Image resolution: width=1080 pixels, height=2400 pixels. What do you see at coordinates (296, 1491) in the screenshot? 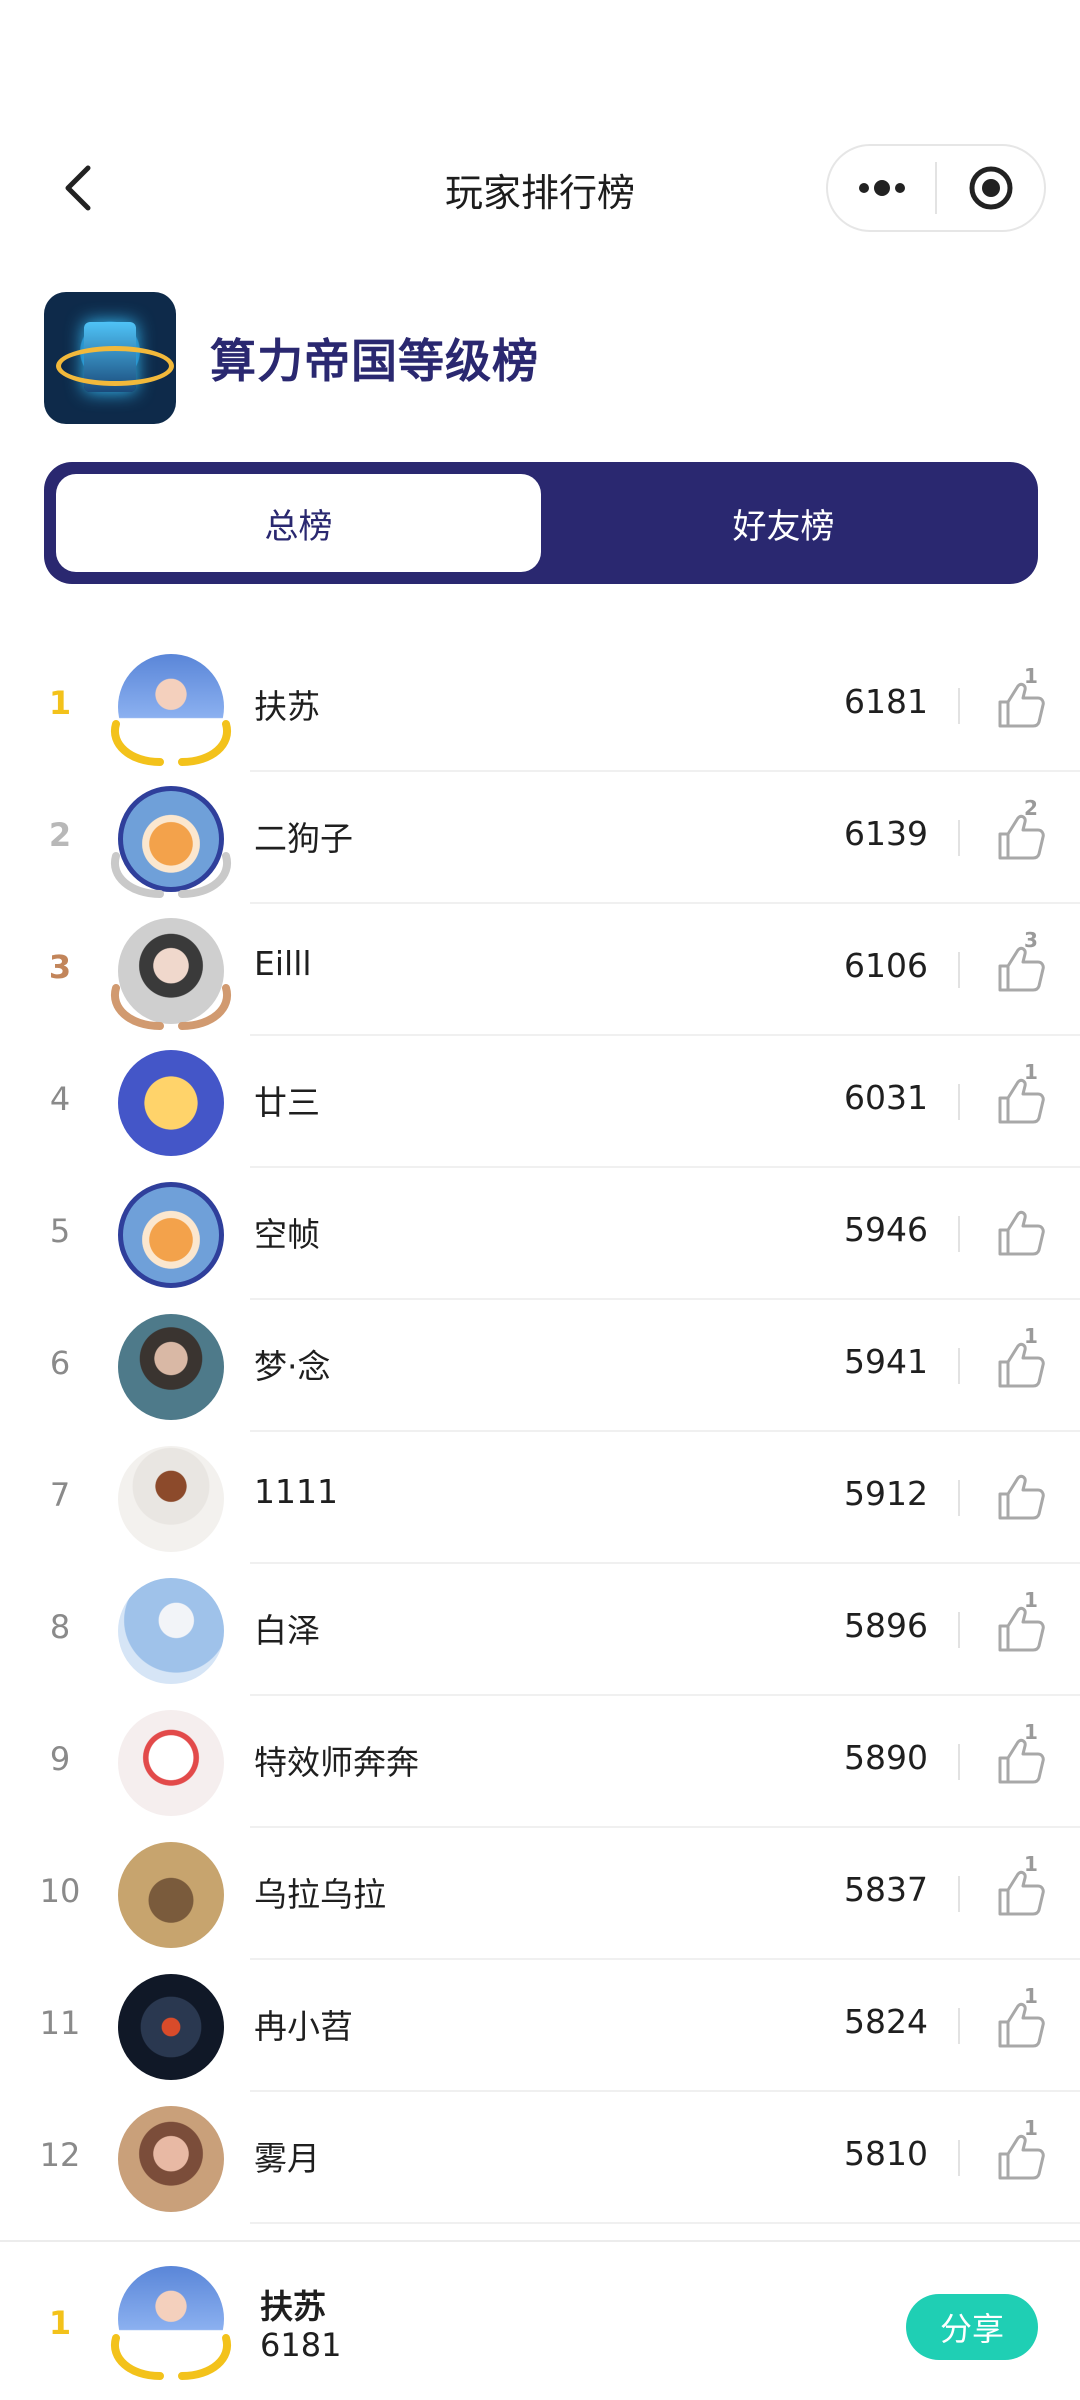
I see `player-name: 1111` at bounding box center [296, 1491].